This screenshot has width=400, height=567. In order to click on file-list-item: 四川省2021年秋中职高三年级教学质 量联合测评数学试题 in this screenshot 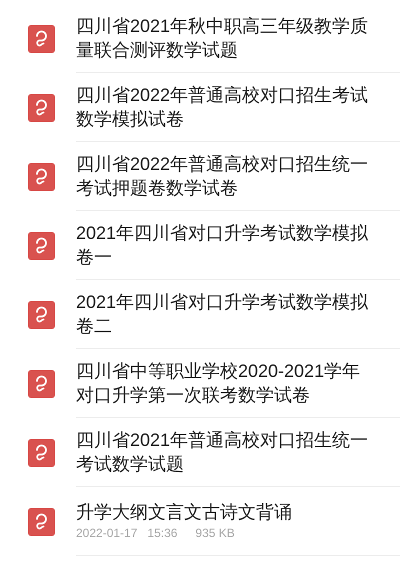, I will do `click(200, 38)`.